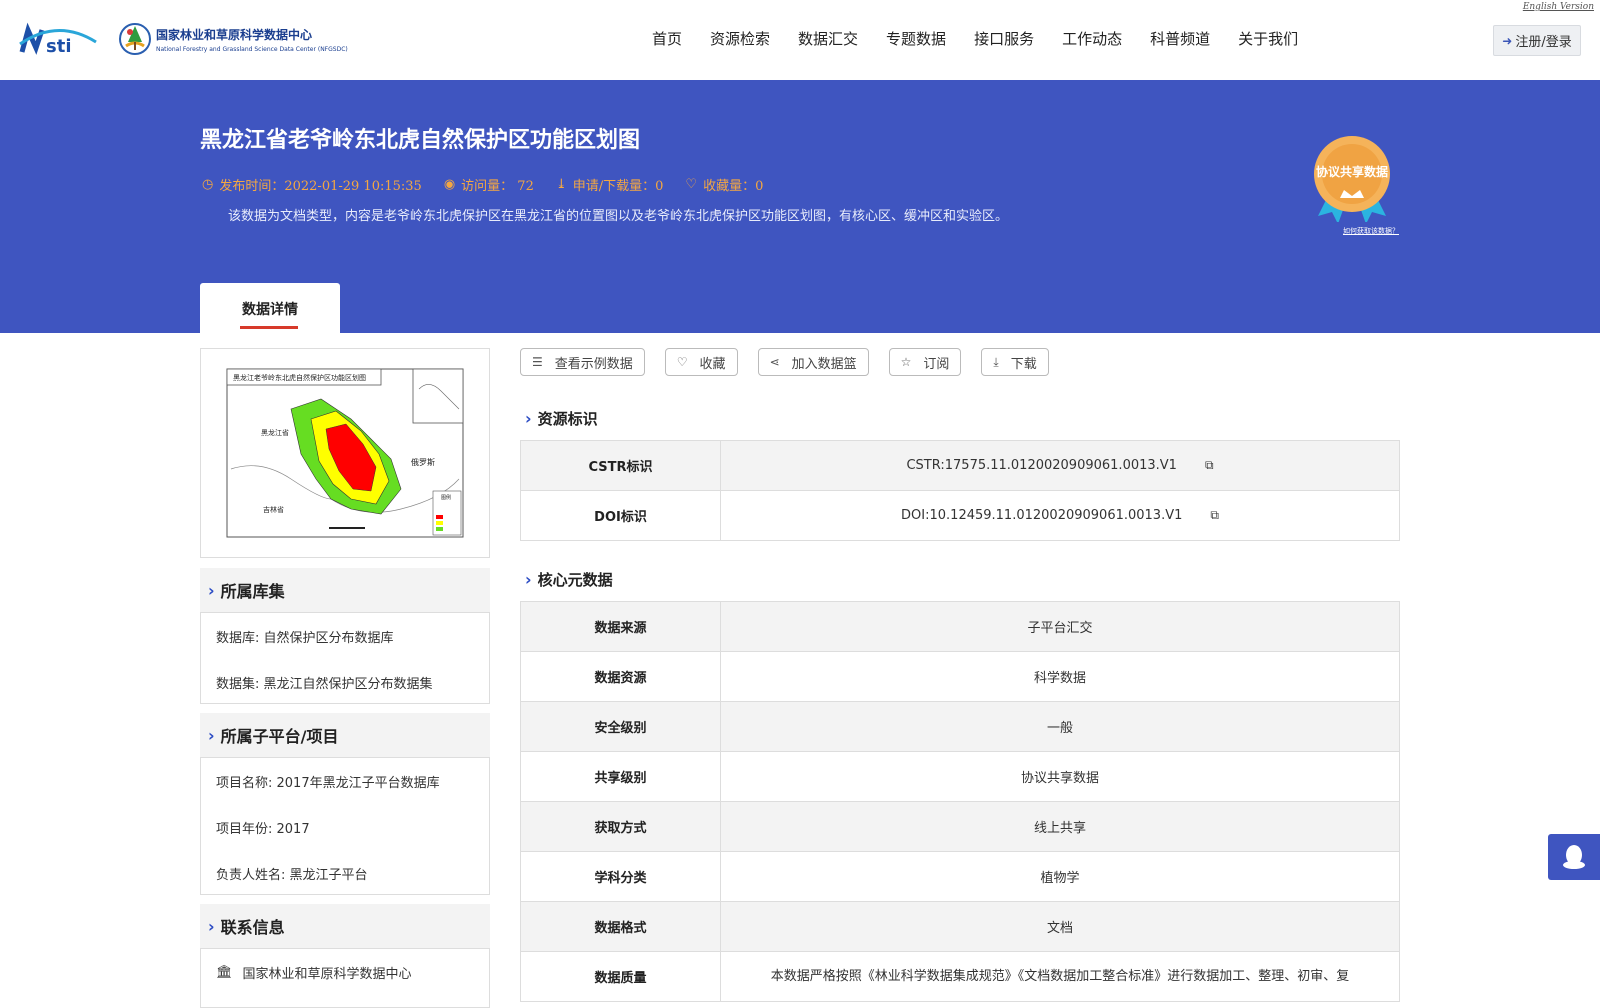  I want to click on star-icon: ☆, so click(906, 362).